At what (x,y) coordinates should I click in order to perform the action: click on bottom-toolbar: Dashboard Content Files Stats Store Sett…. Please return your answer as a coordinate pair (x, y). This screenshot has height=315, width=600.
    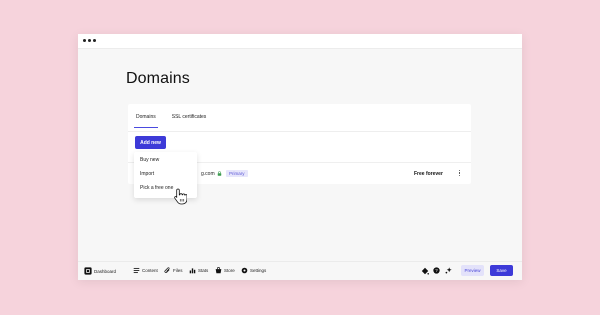
    Looking at the image, I should click on (300, 270).